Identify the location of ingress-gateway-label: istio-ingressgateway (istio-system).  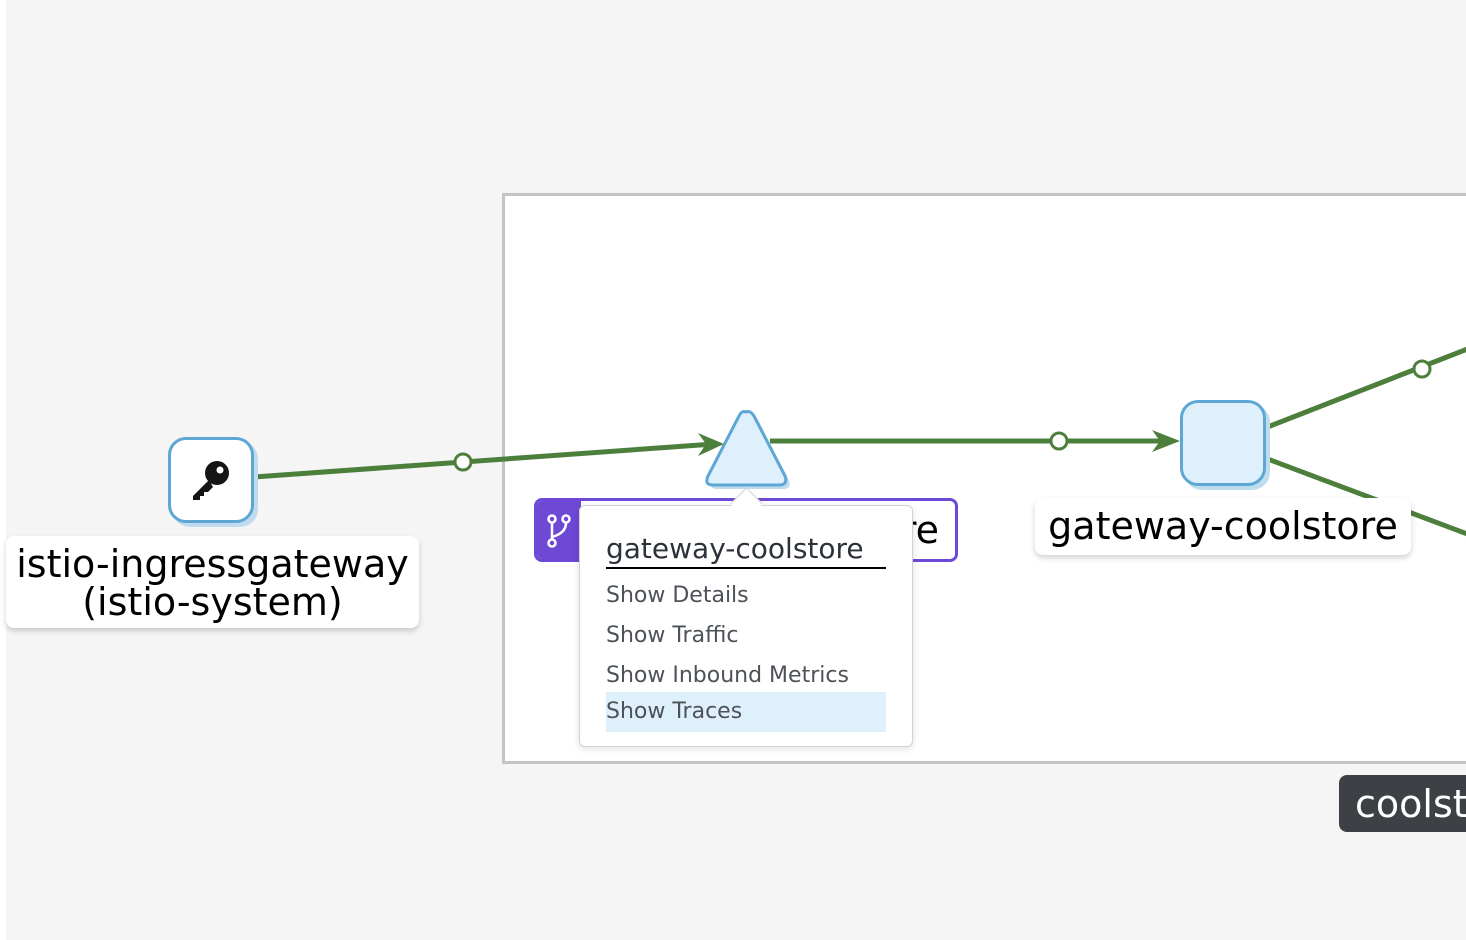
(212, 582).